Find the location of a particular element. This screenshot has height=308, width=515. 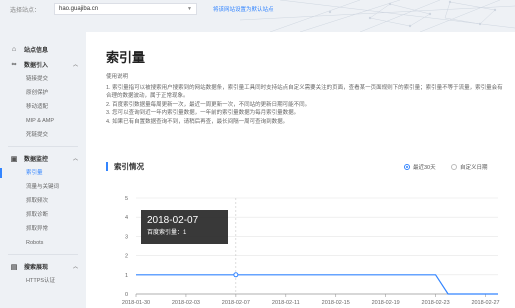

x-tick-label: 2018-02-03 is located at coordinates (186, 303).